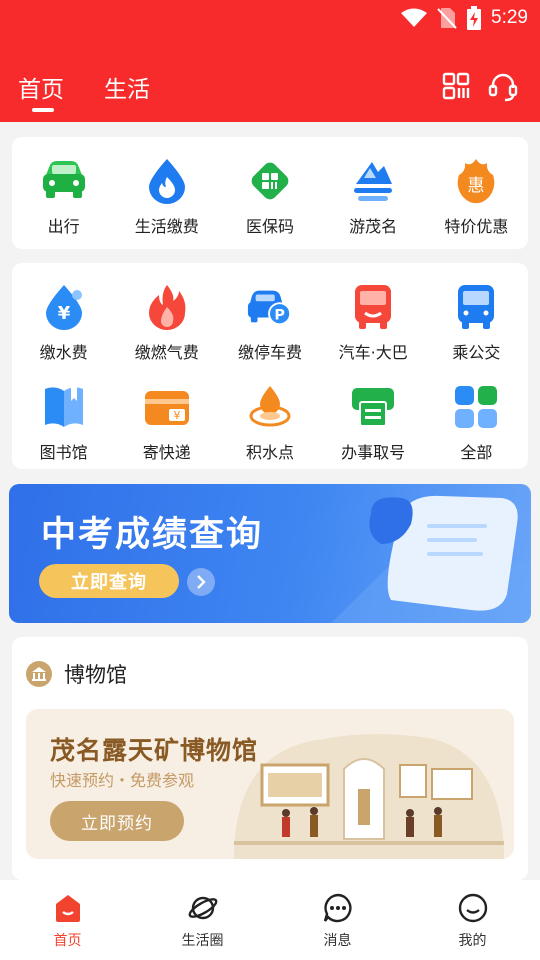  I want to click on service-label: 办事取号, so click(373, 452).